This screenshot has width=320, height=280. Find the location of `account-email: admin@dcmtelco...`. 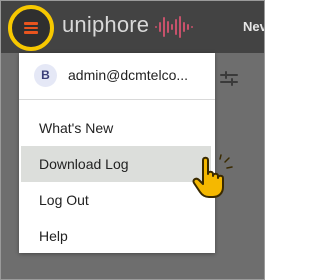

account-email: admin@dcmtelco... is located at coordinates (128, 75).